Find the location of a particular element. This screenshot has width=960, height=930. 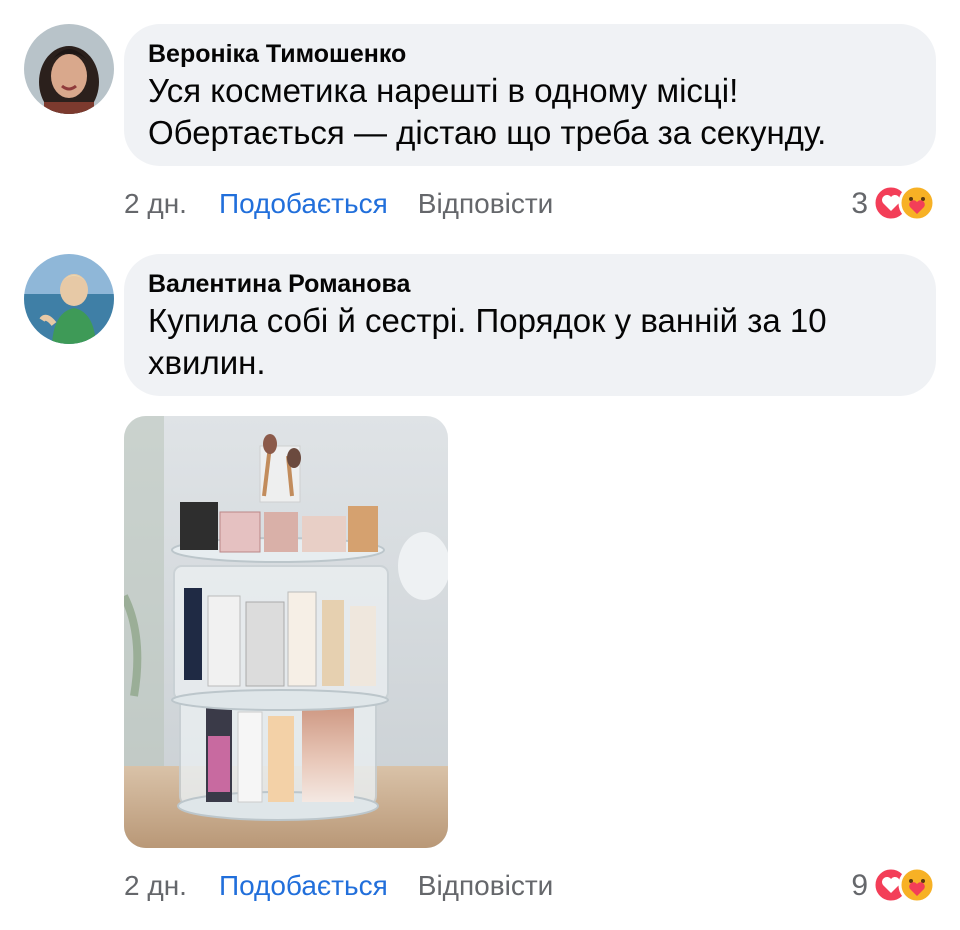

comment-text-line-2: хвилин. is located at coordinates (207, 362).